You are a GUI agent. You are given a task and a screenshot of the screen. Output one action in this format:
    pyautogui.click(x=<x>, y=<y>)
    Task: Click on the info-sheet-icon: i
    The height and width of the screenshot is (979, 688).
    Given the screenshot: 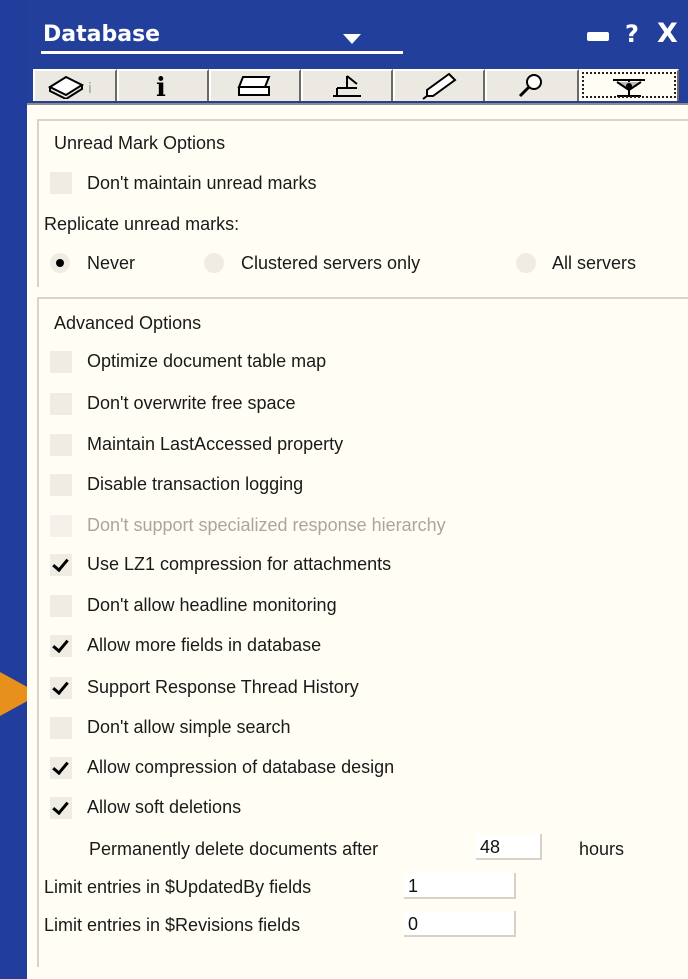 What is the action you would take?
    pyautogui.click(x=69, y=87)
    